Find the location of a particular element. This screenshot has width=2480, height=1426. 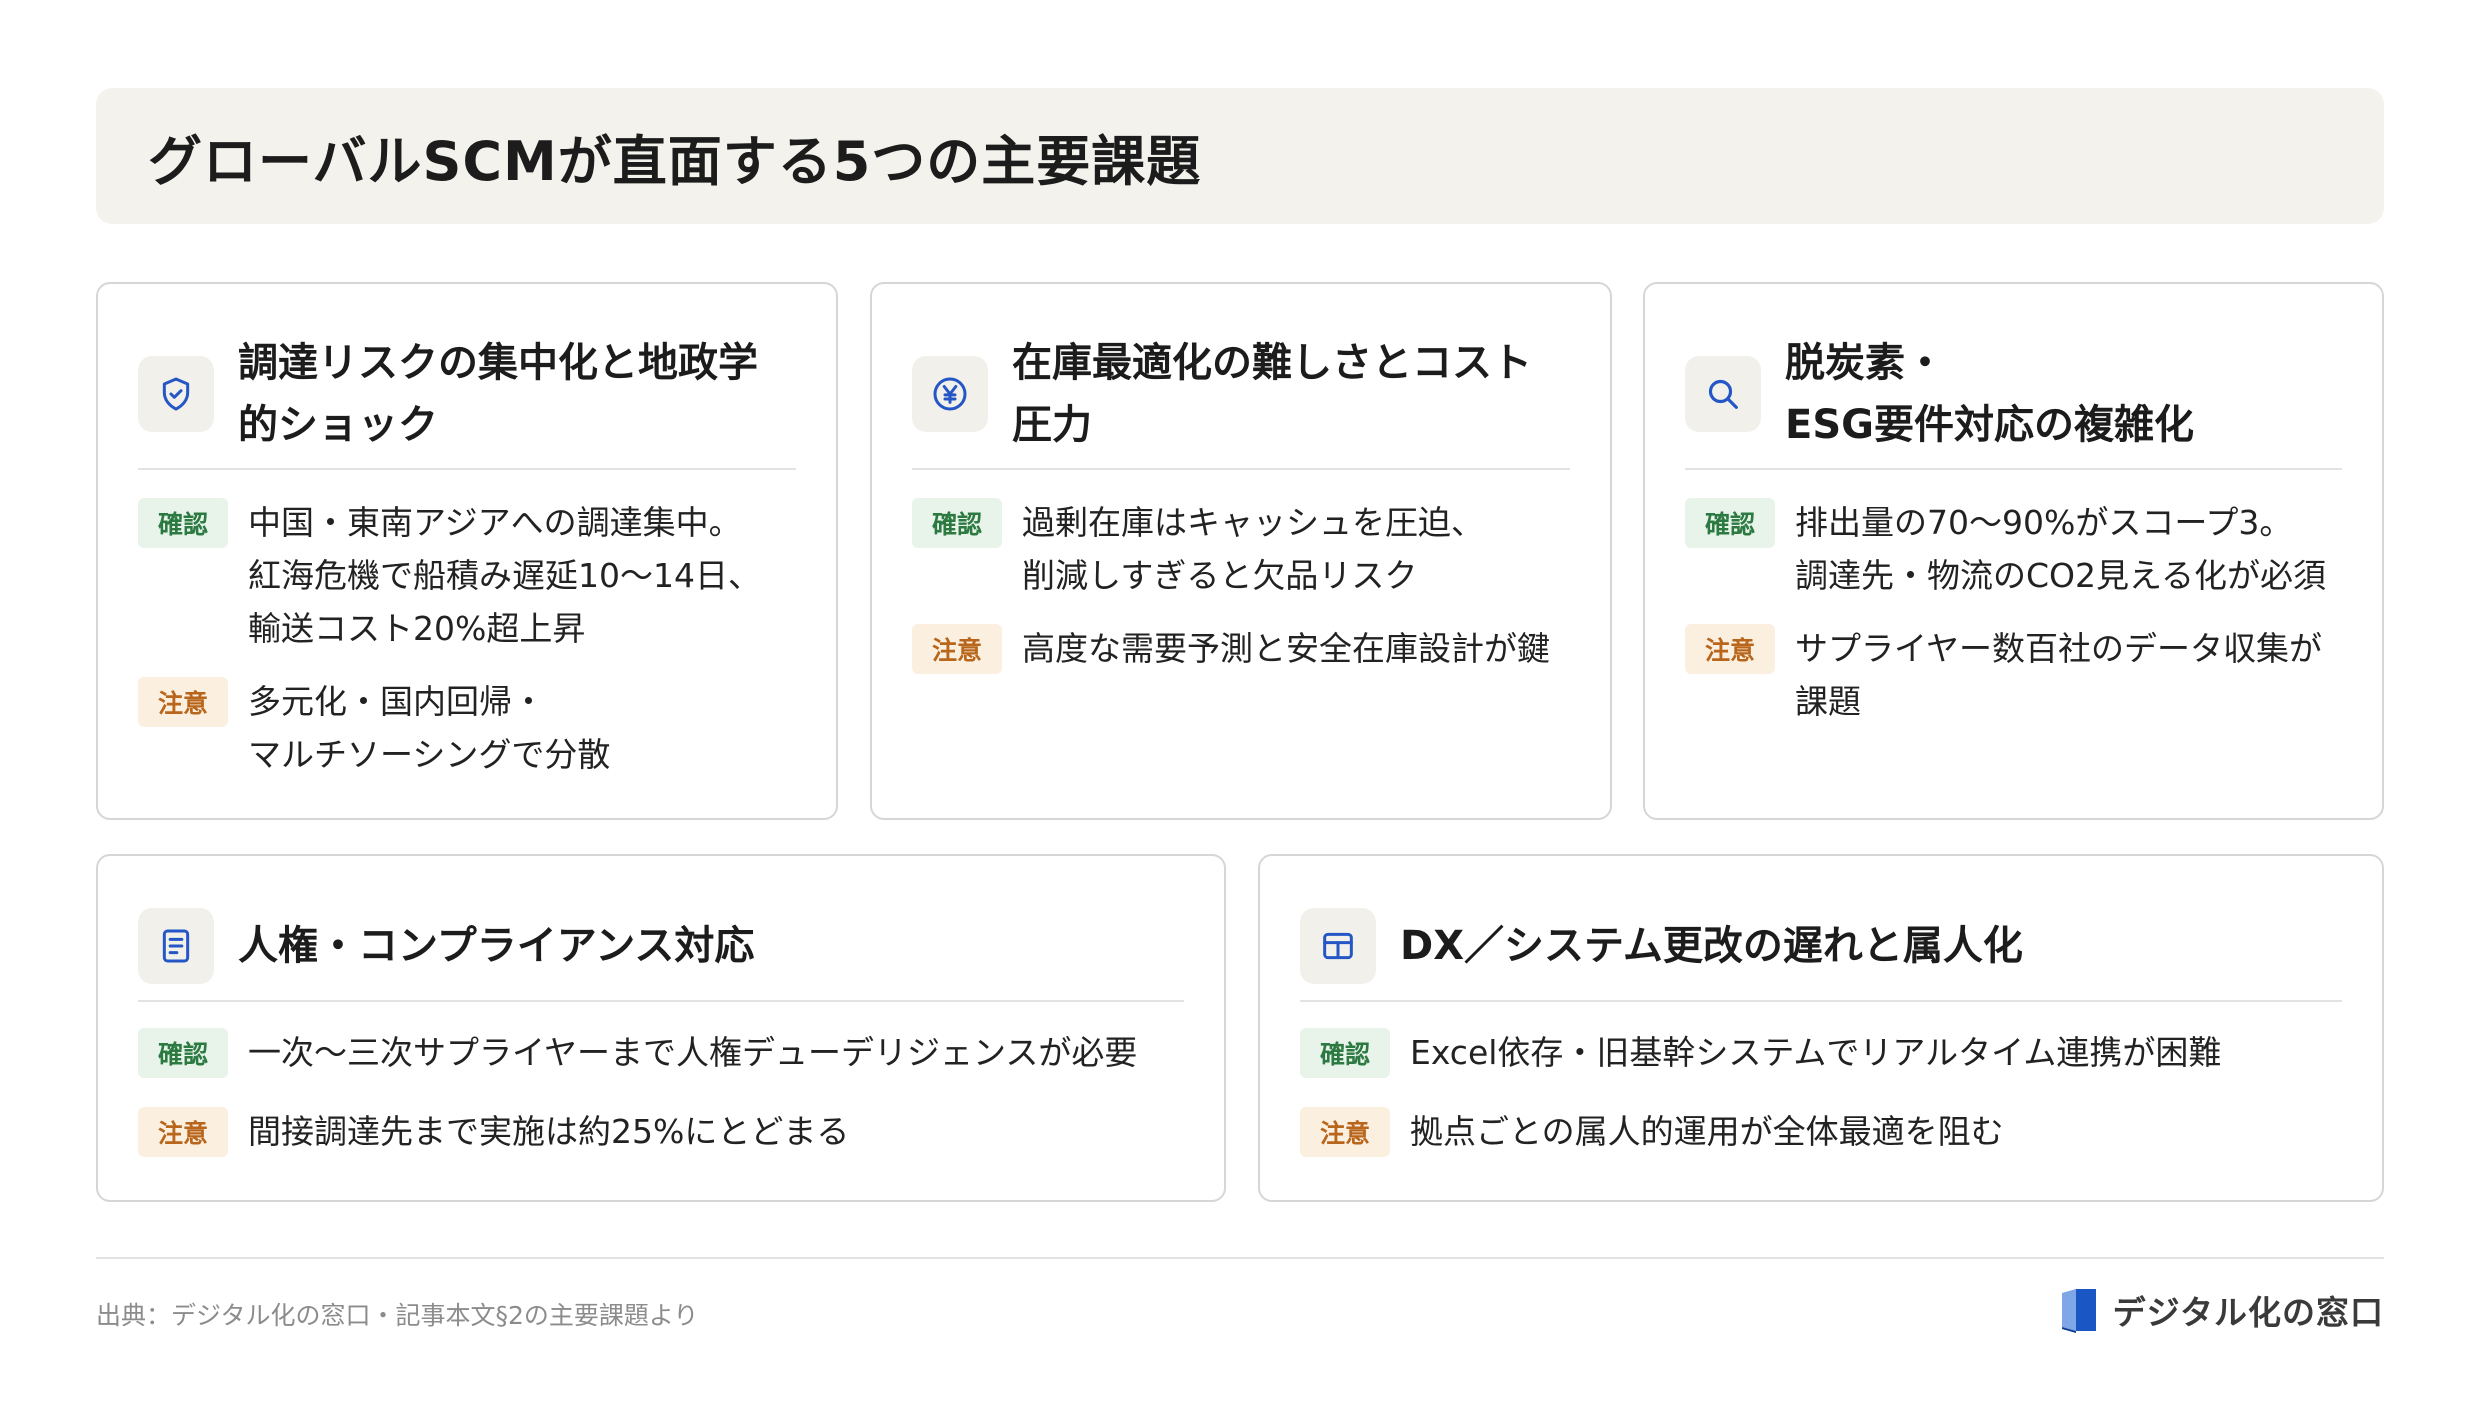

caution-row: 注意 間接調達先まで実施は約25%にとどまる is located at coordinates (666, 1131).